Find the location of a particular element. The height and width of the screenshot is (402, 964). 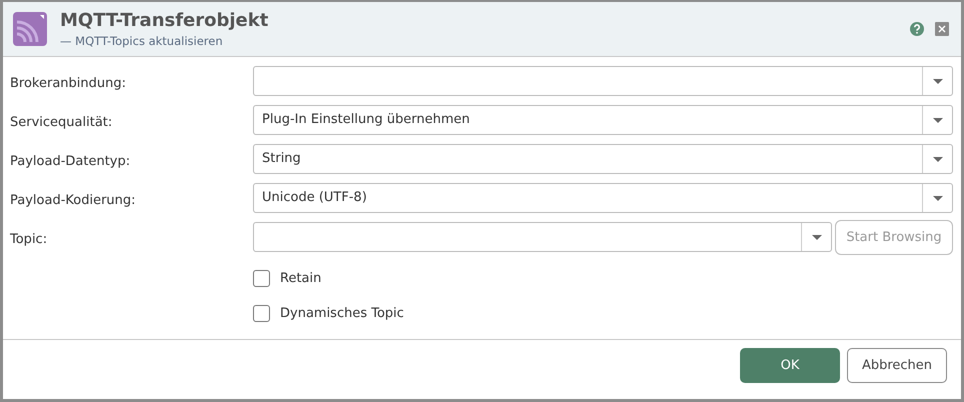

help-icon is located at coordinates (917, 29).